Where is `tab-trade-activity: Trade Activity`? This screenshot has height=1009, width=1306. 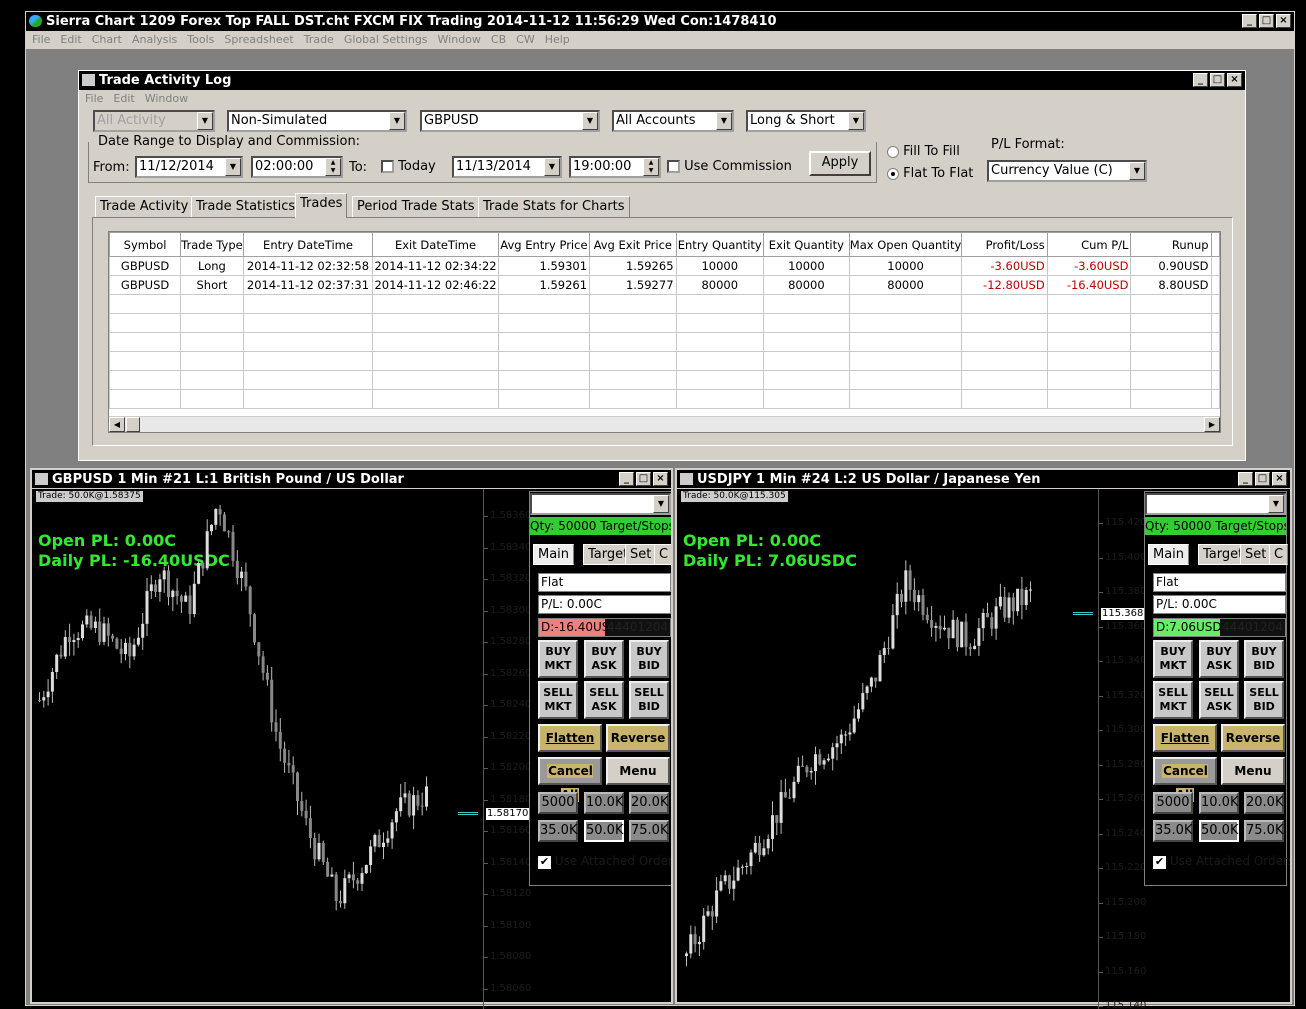 tab-trade-activity: Trade Activity is located at coordinates (144, 206).